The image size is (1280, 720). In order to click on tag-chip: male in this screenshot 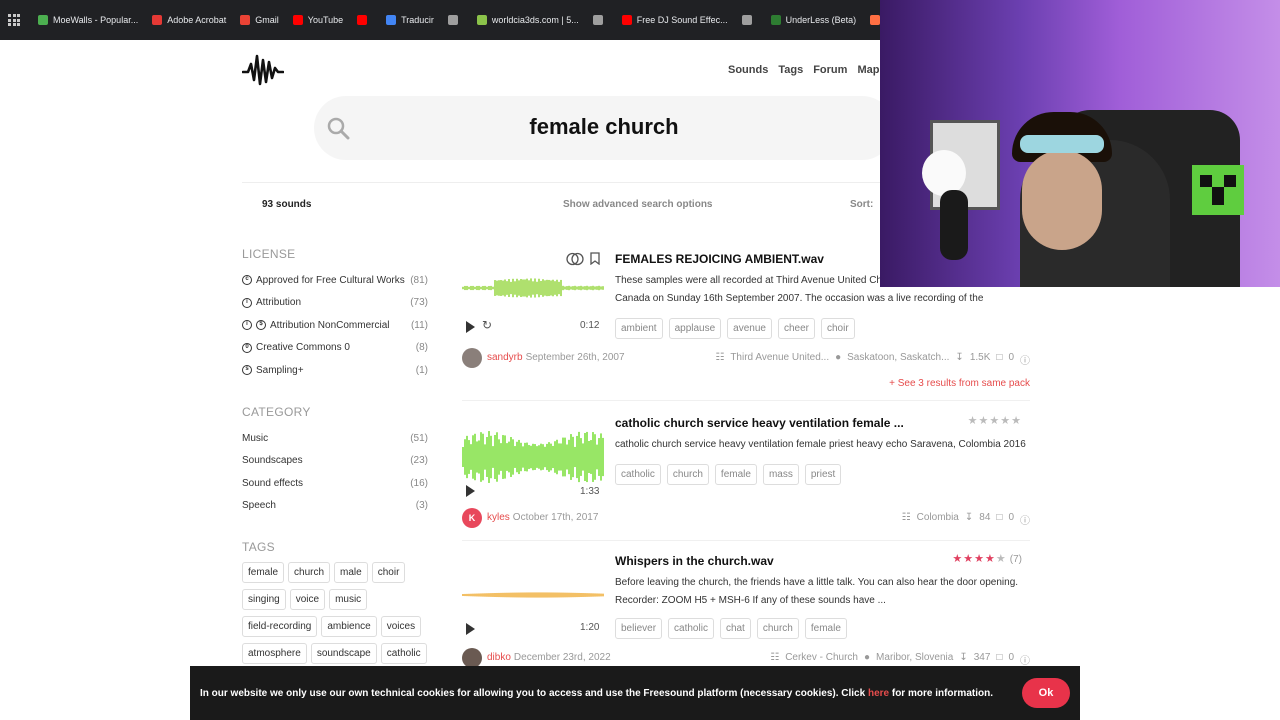, I will do `click(351, 572)`.